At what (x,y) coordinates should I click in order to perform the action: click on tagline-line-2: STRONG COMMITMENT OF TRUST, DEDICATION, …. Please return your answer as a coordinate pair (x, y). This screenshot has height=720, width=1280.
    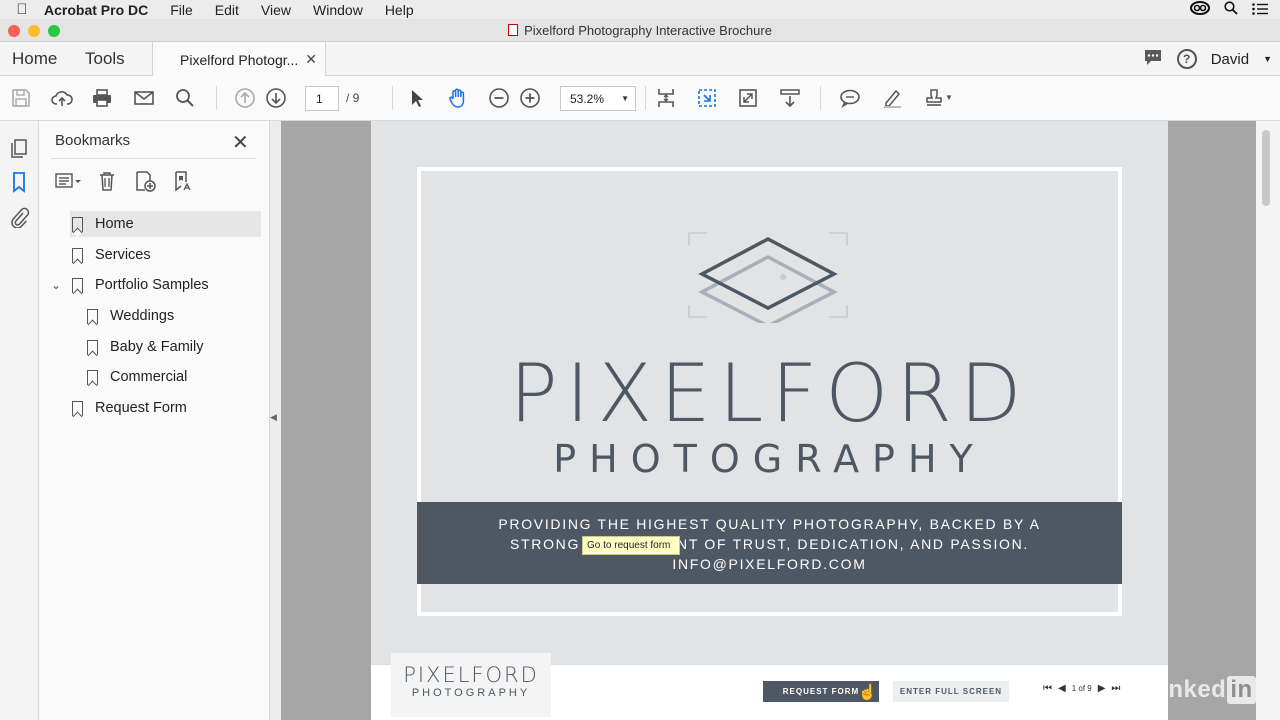
    Looking at the image, I should click on (769, 544).